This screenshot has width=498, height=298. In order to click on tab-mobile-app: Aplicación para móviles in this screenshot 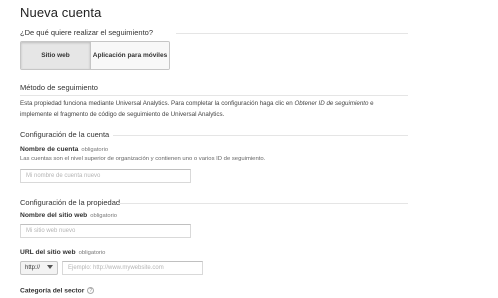, I will do `click(130, 55)`.